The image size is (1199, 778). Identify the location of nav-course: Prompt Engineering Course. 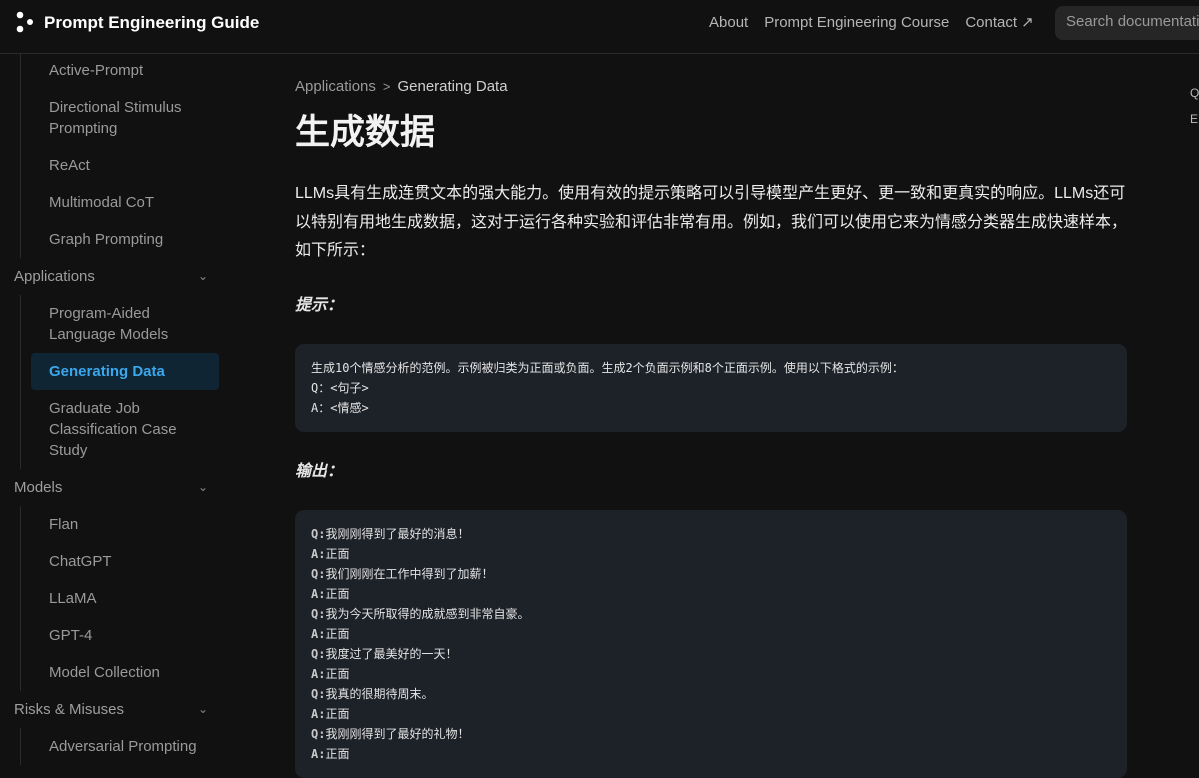
(856, 23).